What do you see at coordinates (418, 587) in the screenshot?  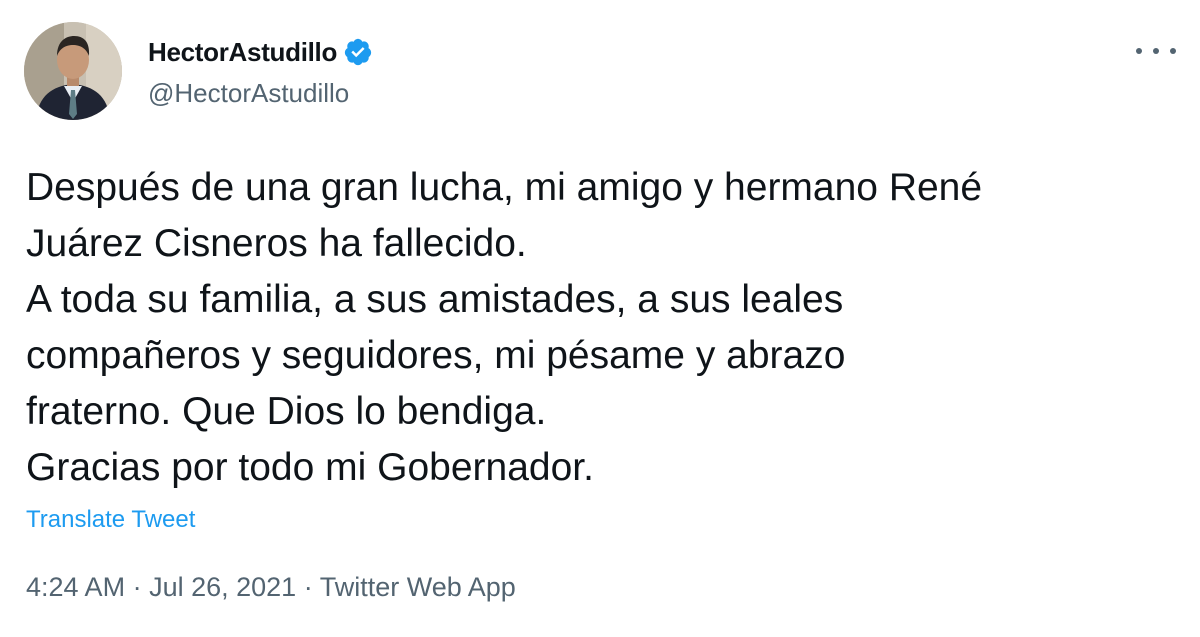 I see `tweet-source-link: Twitter Web App` at bounding box center [418, 587].